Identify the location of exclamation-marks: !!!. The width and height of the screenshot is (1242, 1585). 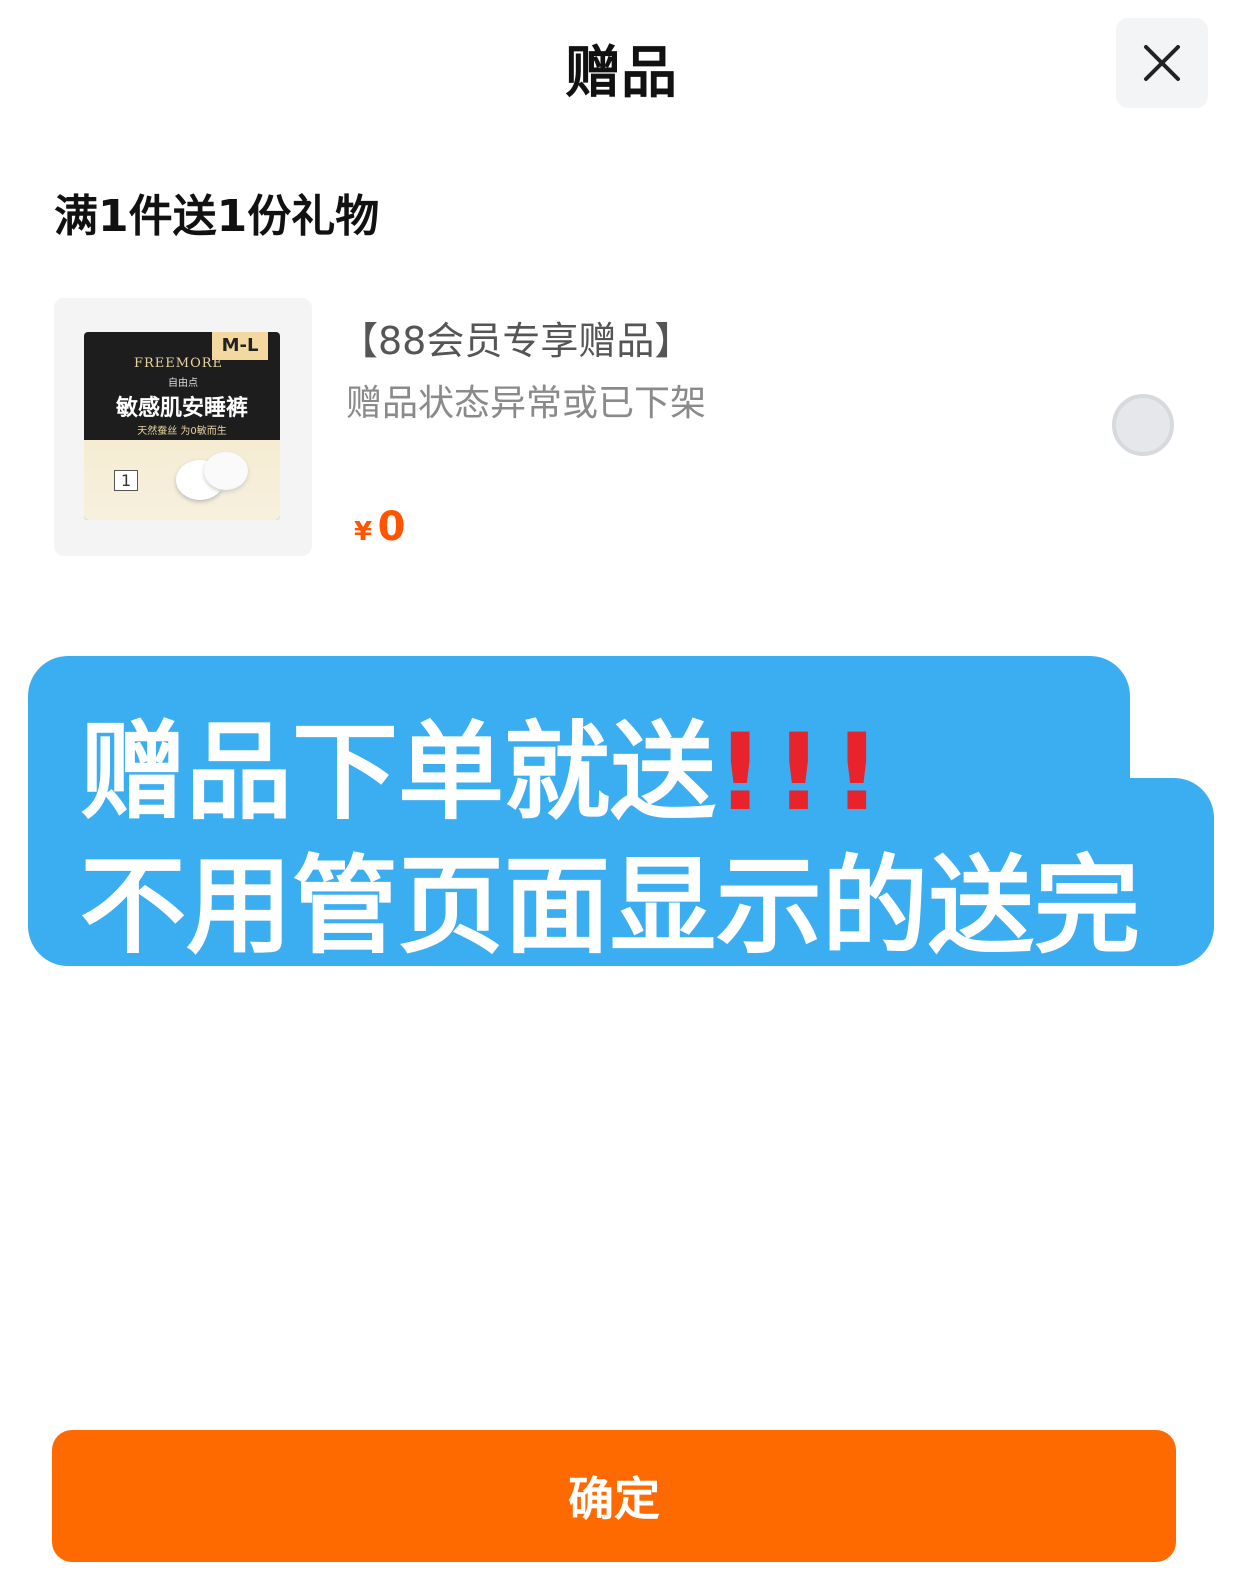
(804, 772).